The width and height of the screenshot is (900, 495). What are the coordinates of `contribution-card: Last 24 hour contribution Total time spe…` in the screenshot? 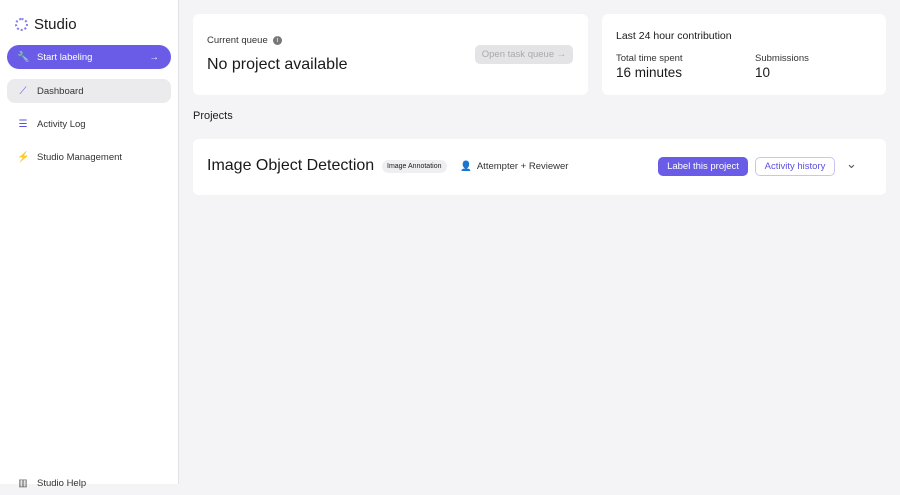 It's located at (744, 54).